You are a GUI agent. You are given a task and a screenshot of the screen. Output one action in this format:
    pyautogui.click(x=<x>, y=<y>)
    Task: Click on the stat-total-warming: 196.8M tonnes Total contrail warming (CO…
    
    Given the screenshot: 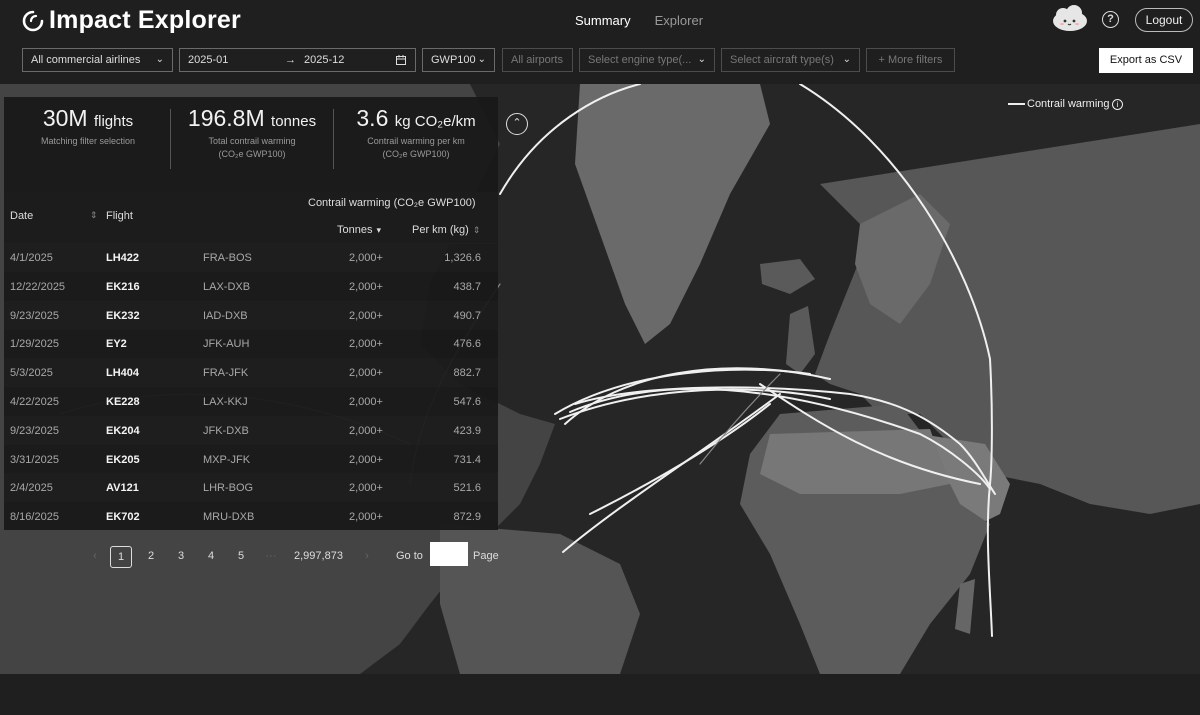 What is the action you would take?
    pyautogui.click(x=252, y=133)
    